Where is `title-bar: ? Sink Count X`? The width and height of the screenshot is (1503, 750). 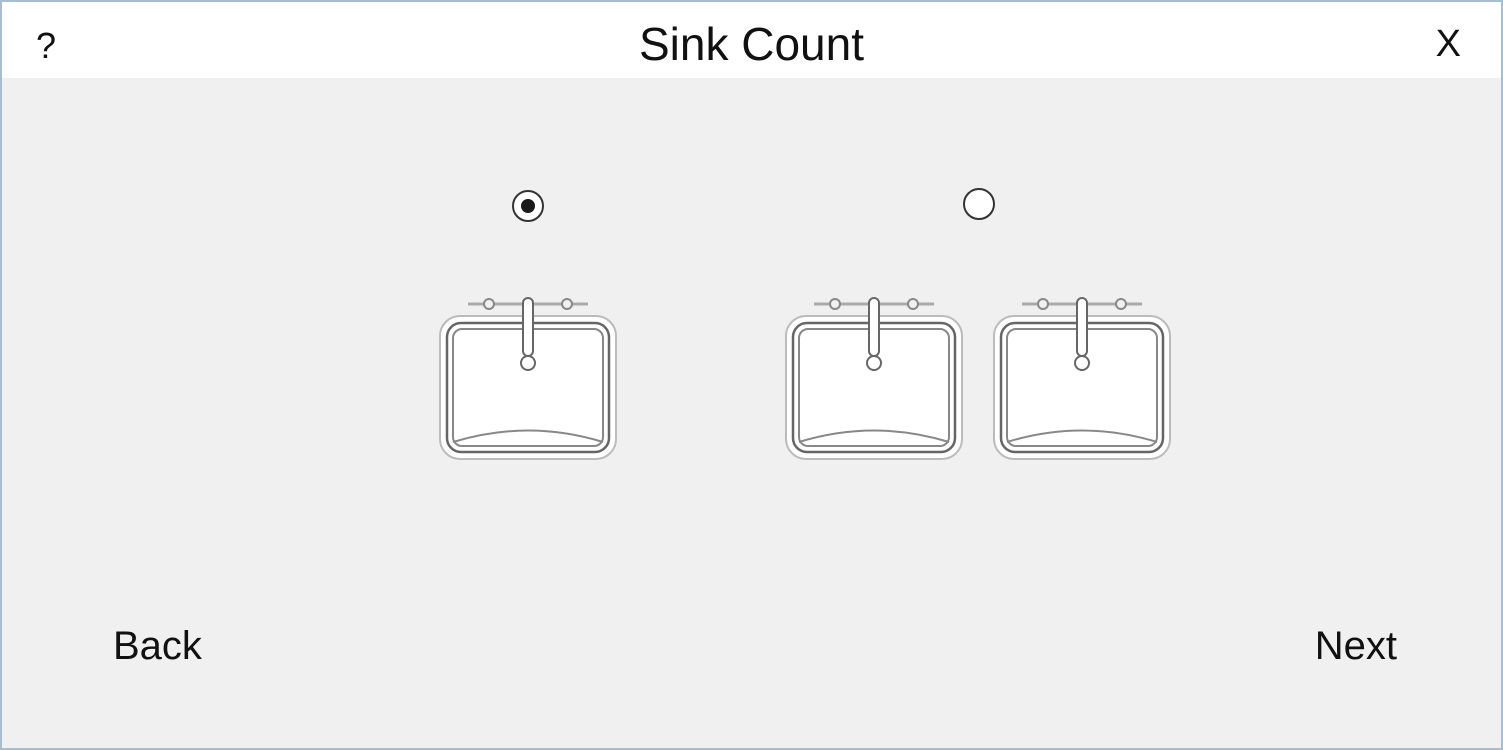 title-bar: ? Sink Count X is located at coordinates (751, 40).